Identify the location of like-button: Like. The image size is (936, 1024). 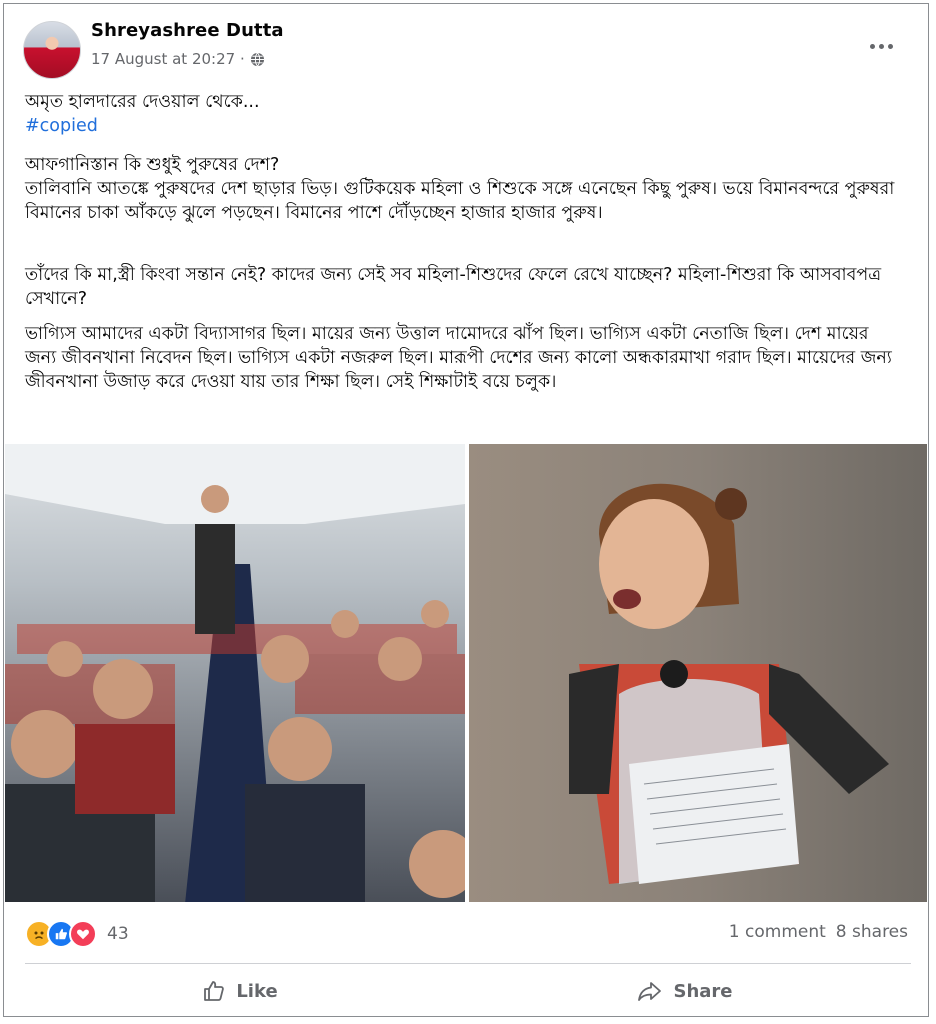
(240, 991).